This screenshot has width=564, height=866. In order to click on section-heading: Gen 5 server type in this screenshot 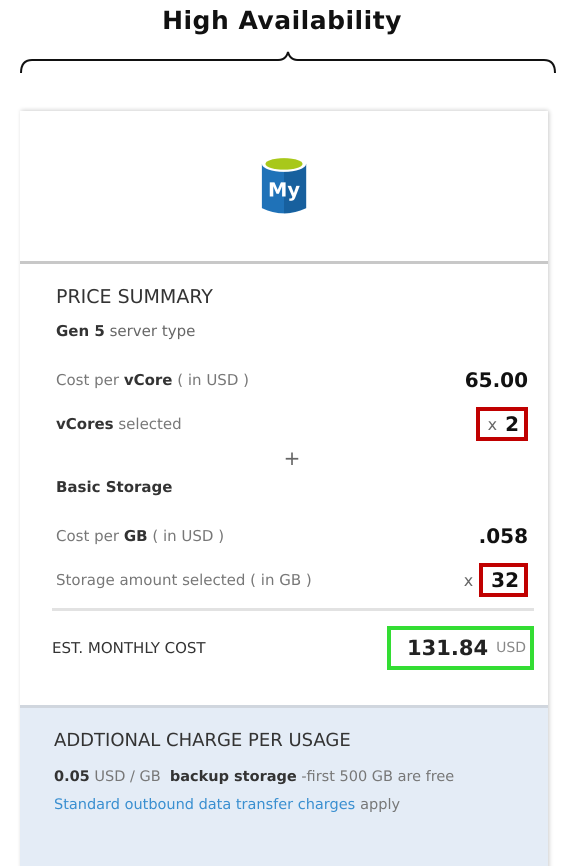, I will do `click(126, 331)`.